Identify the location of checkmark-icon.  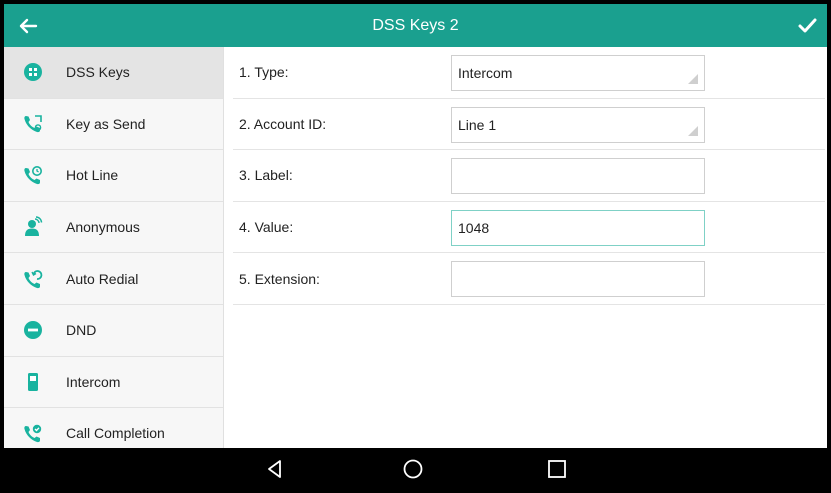
(807, 25).